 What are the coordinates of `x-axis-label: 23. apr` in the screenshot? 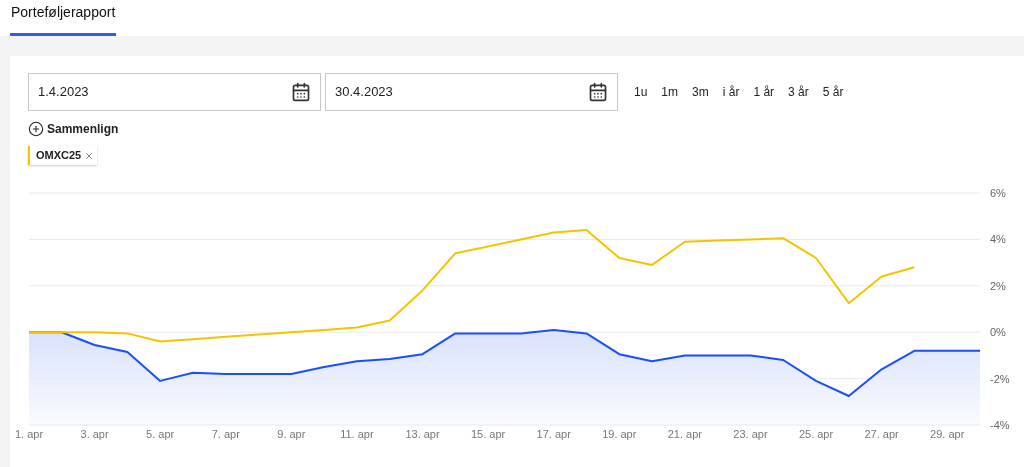 It's located at (750, 434).